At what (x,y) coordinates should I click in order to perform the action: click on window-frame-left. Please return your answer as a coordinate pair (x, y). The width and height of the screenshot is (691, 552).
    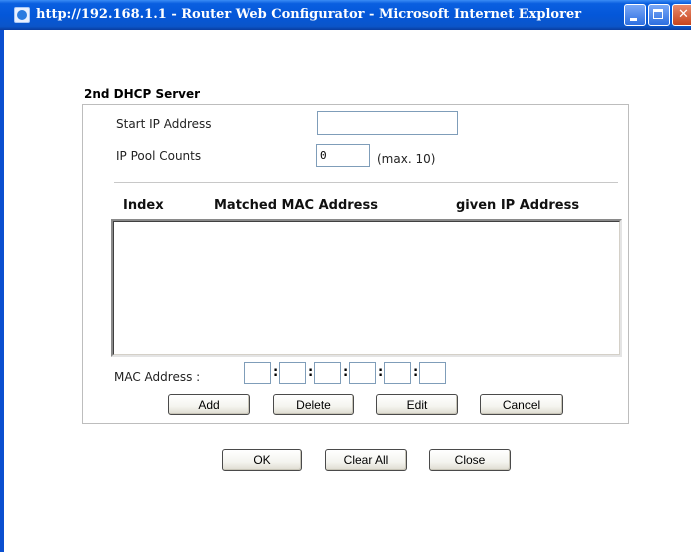
    Looking at the image, I should click on (2, 291).